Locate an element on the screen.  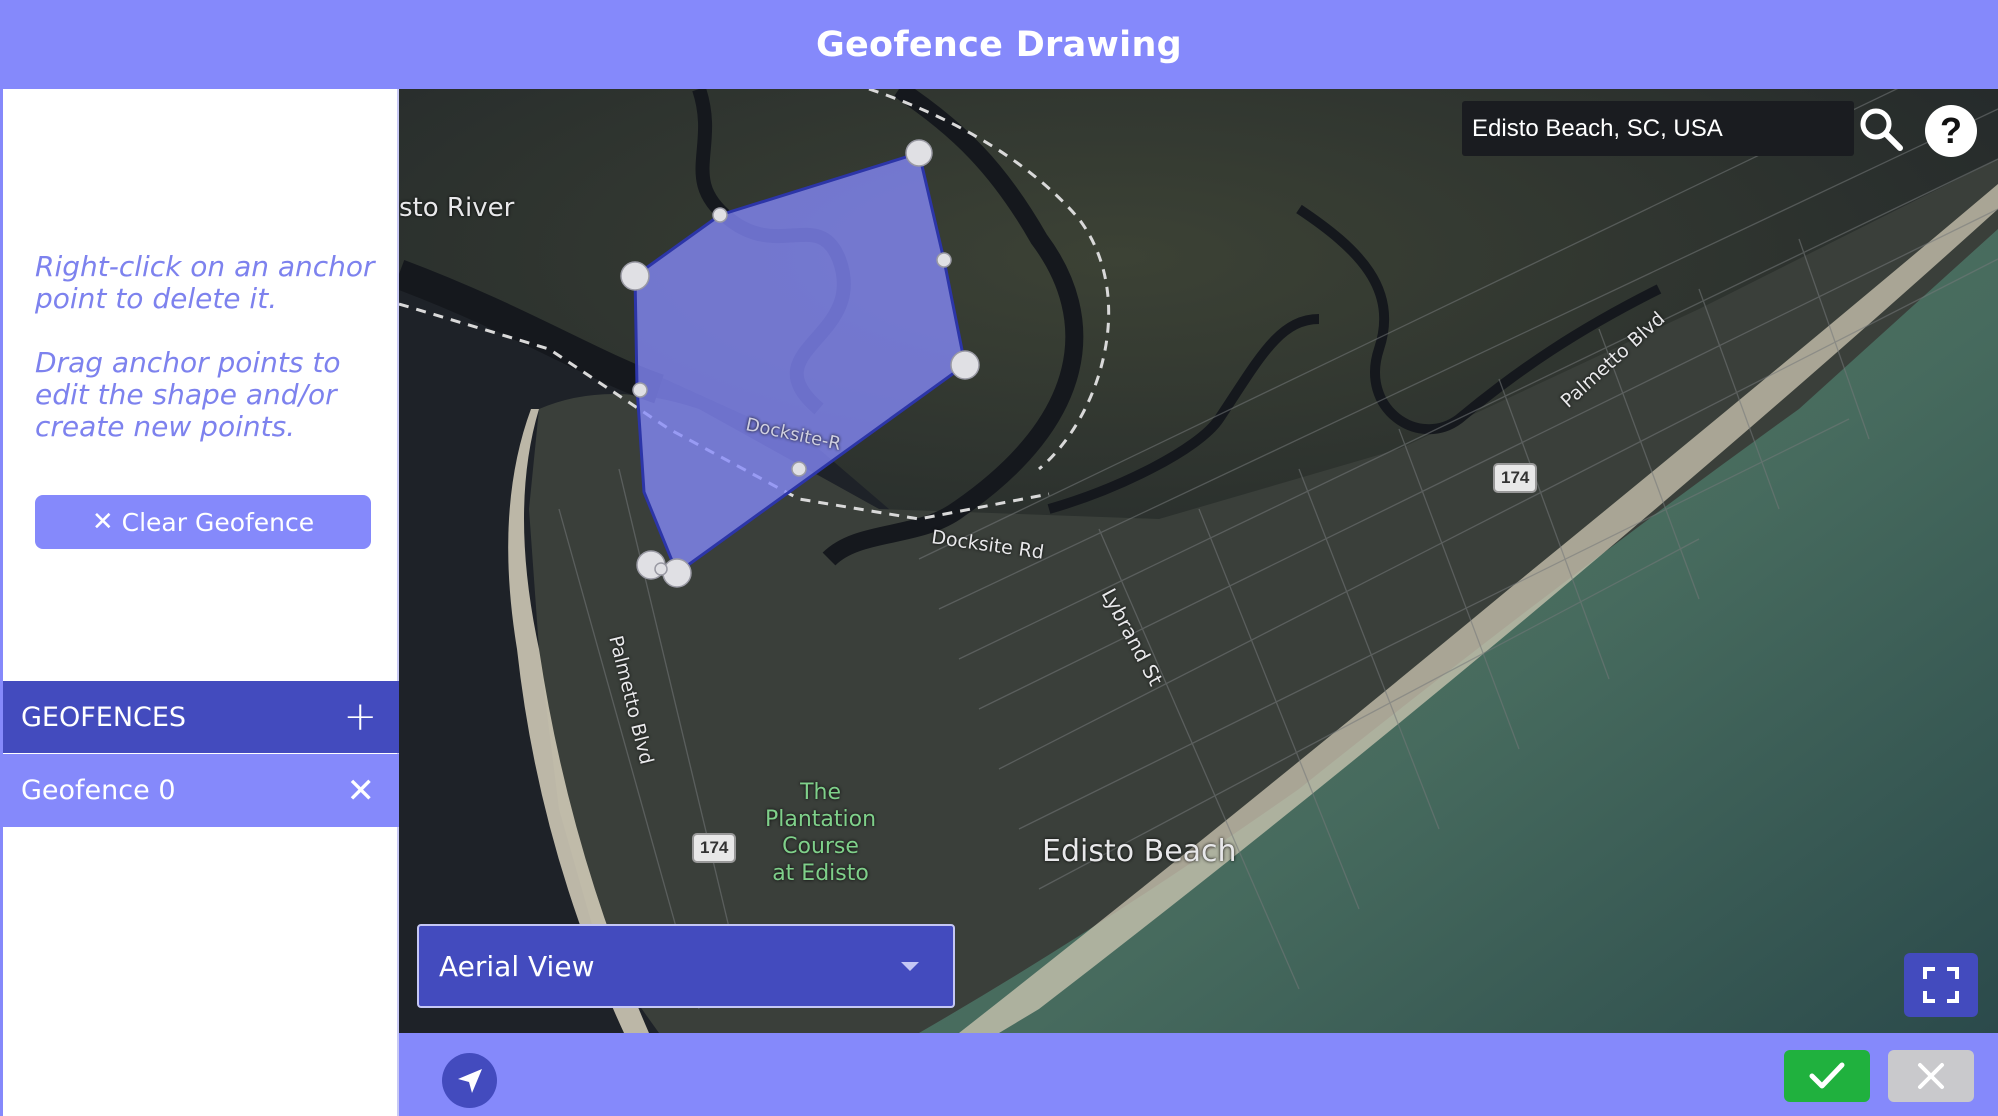
route-174-shield-2: 174 is located at coordinates (714, 848).